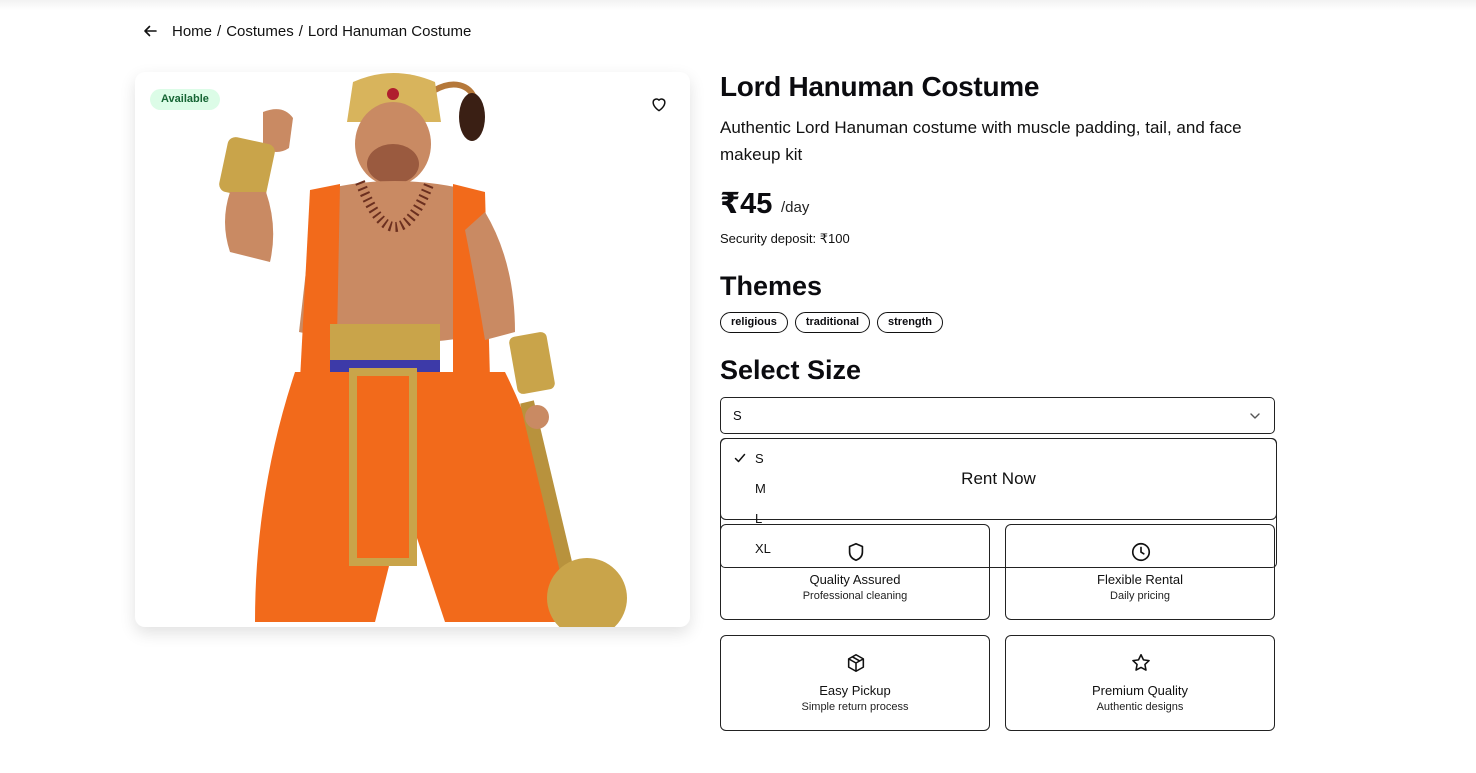 Image resolution: width=1476 pixels, height=773 pixels. Describe the element at coordinates (1140, 690) in the screenshot. I see `feature-title: Premium Quality` at that location.